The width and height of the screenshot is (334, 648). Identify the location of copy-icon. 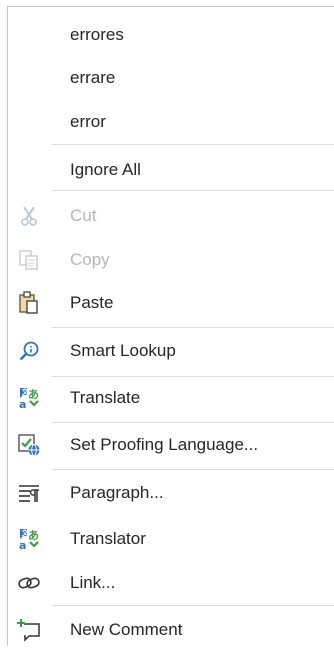
(29, 260).